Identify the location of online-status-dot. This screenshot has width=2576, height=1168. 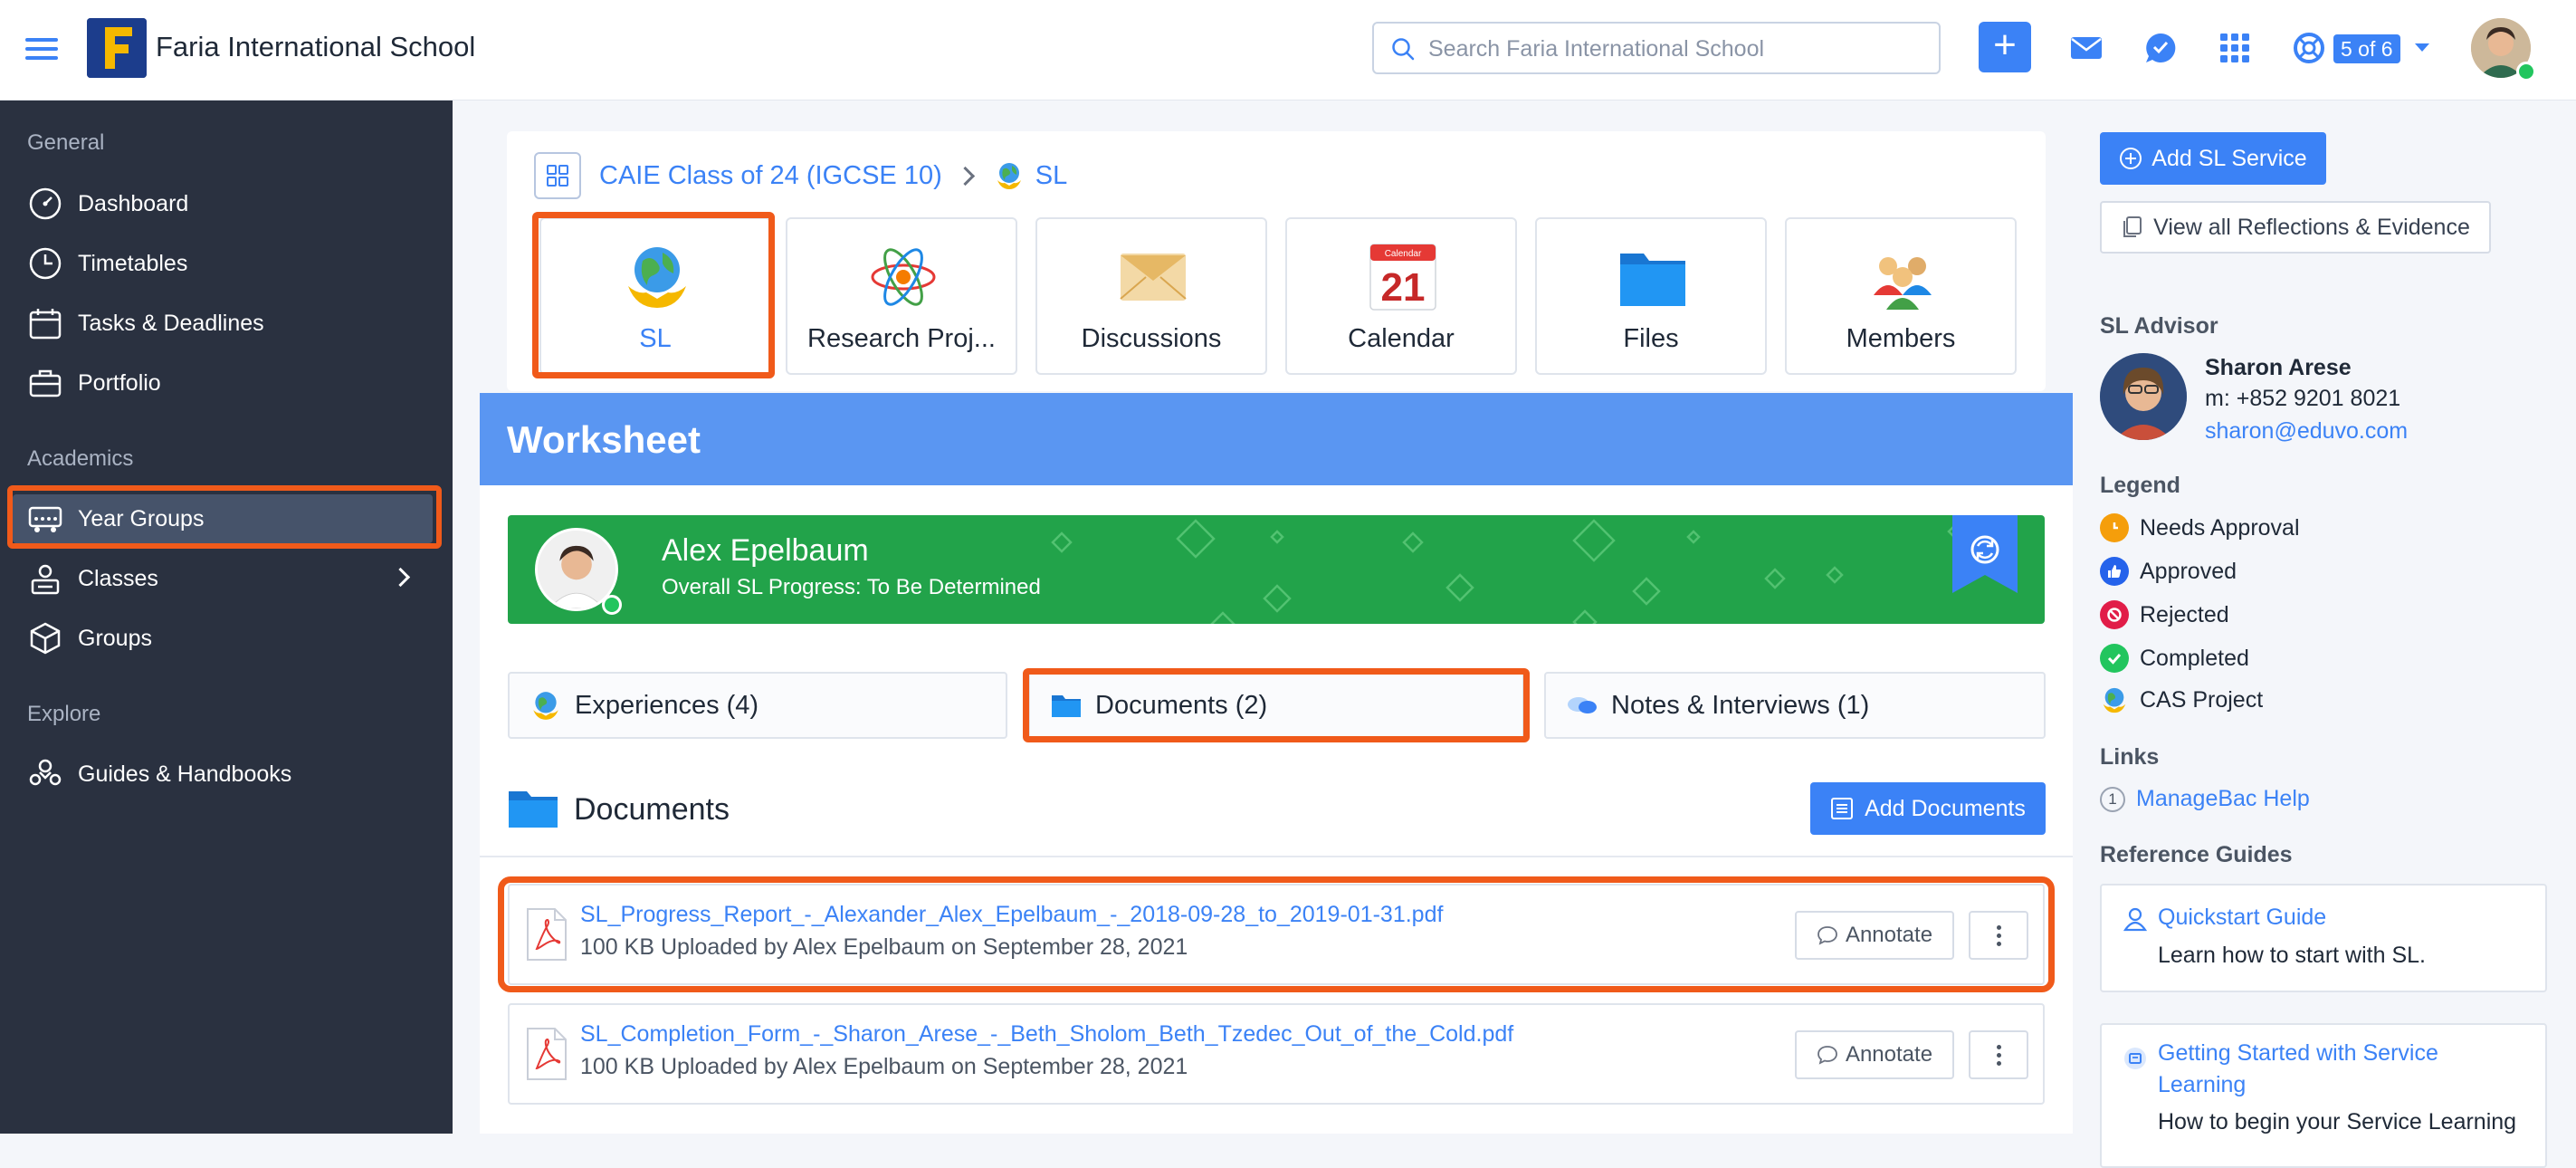
(2526, 71).